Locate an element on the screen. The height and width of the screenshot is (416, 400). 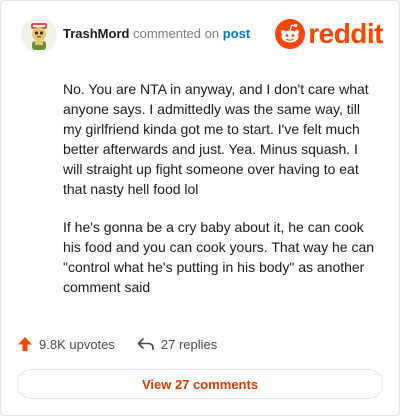
view-comments-button: View 27 comments is located at coordinates (200, 384).